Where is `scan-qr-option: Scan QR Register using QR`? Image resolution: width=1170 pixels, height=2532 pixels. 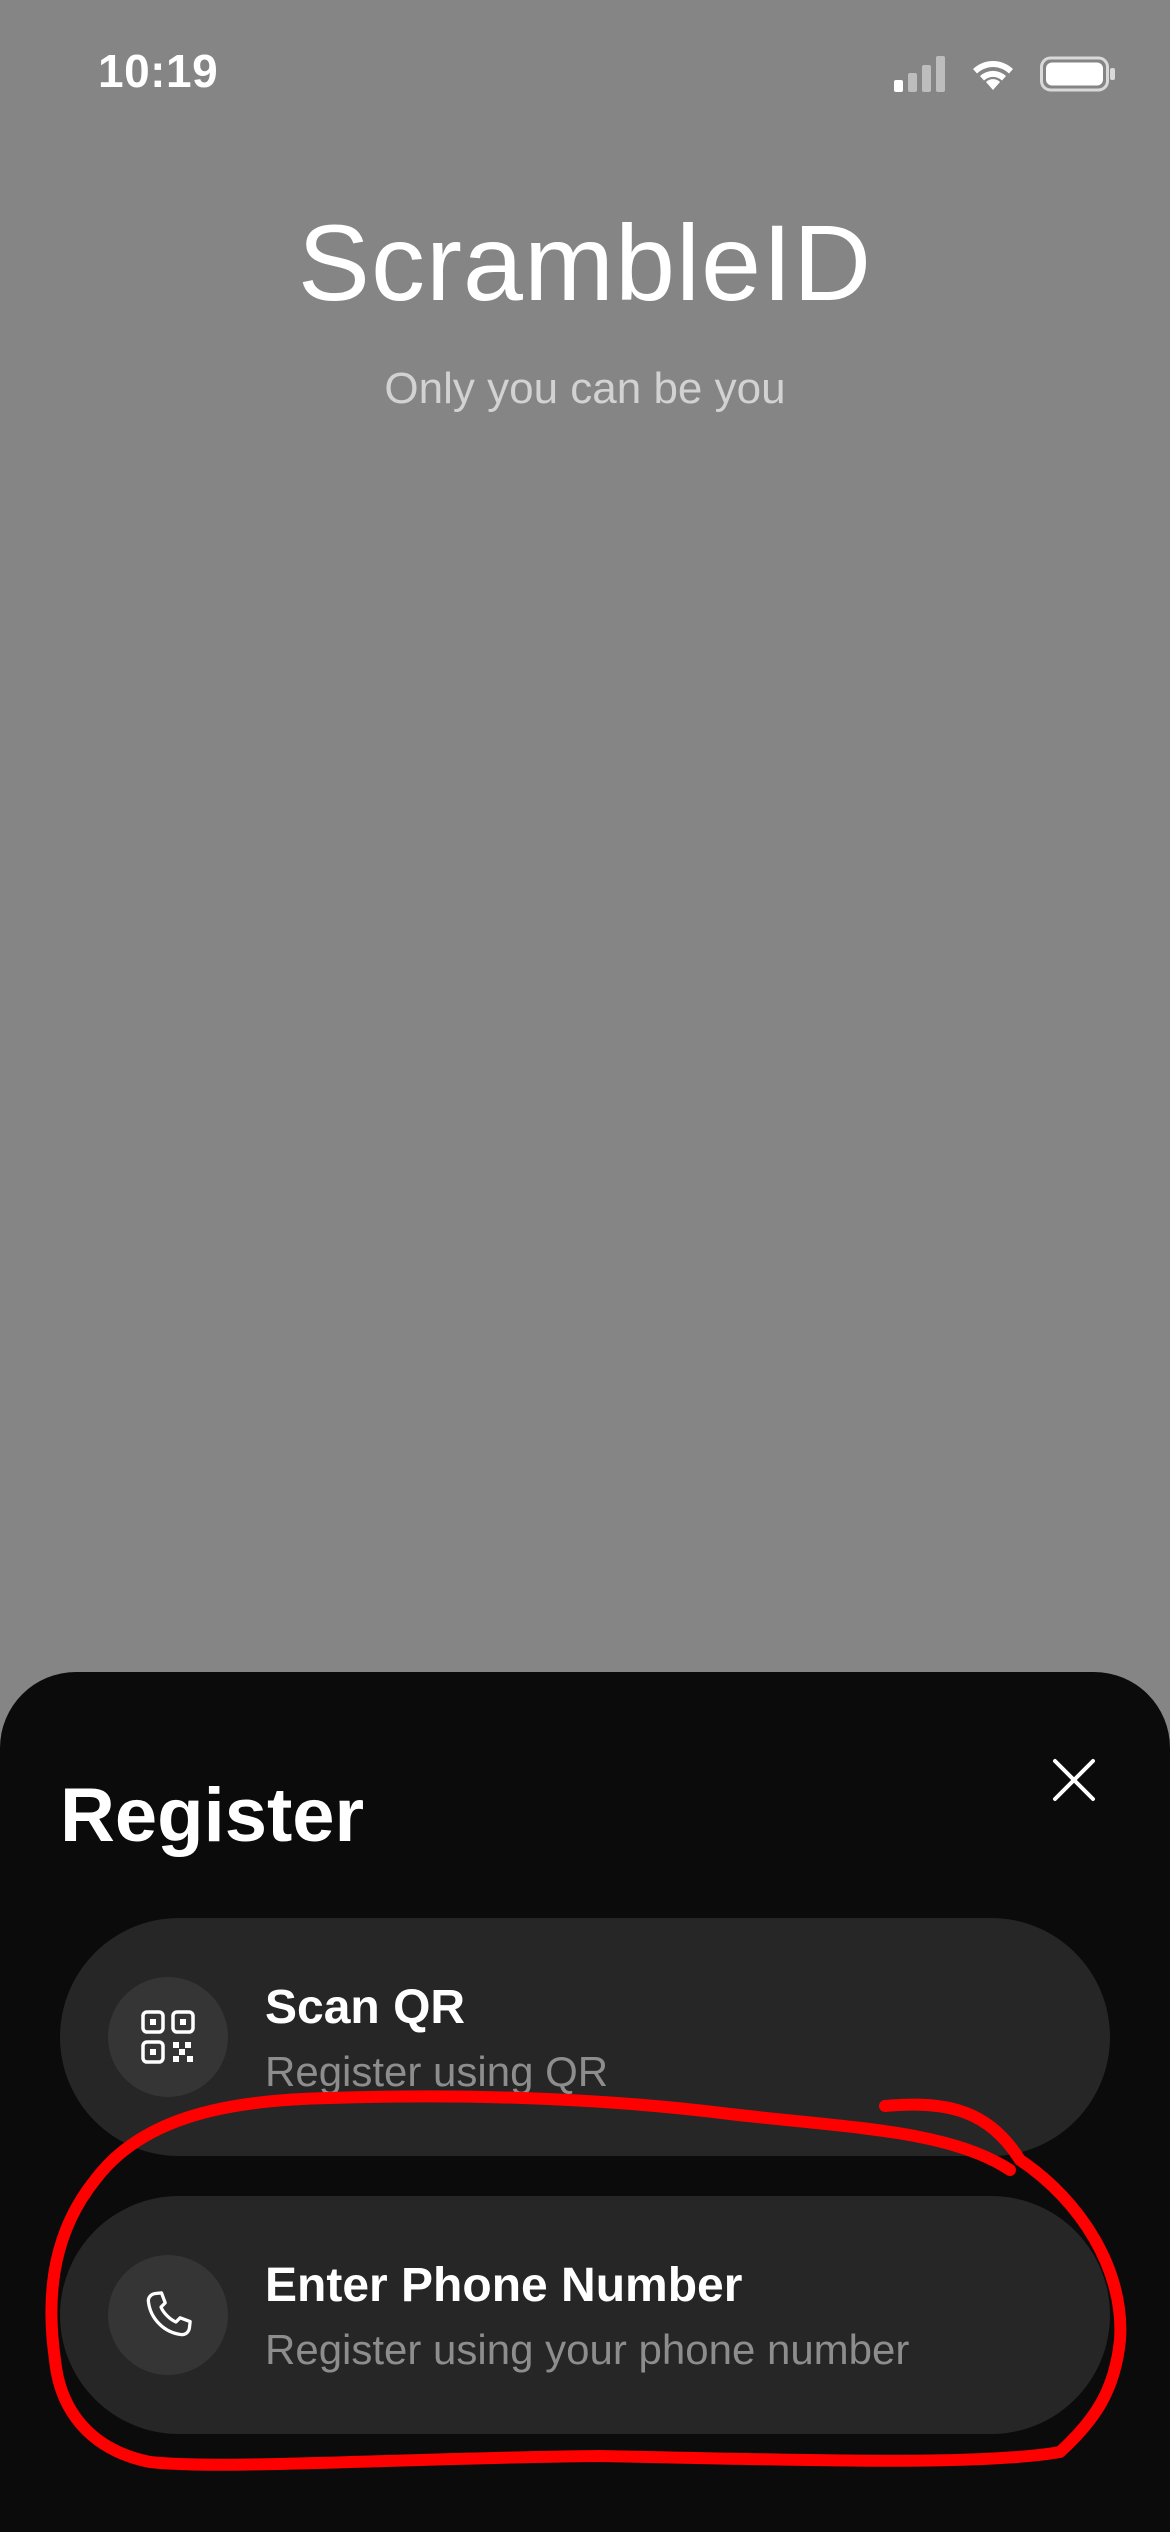 scan-qr-option: Scan QR Register using QR is located at coordinates (585, 2037).